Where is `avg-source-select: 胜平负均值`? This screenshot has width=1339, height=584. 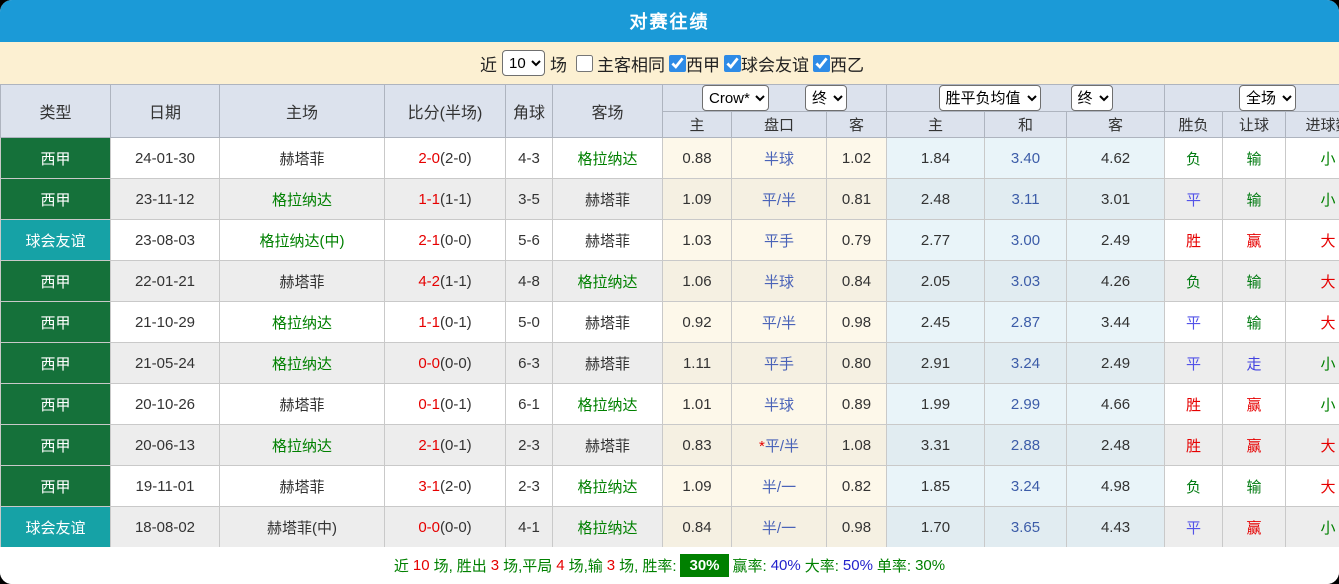
avg-source-select: 胜平负均值 is located at coordinates (989, 98).